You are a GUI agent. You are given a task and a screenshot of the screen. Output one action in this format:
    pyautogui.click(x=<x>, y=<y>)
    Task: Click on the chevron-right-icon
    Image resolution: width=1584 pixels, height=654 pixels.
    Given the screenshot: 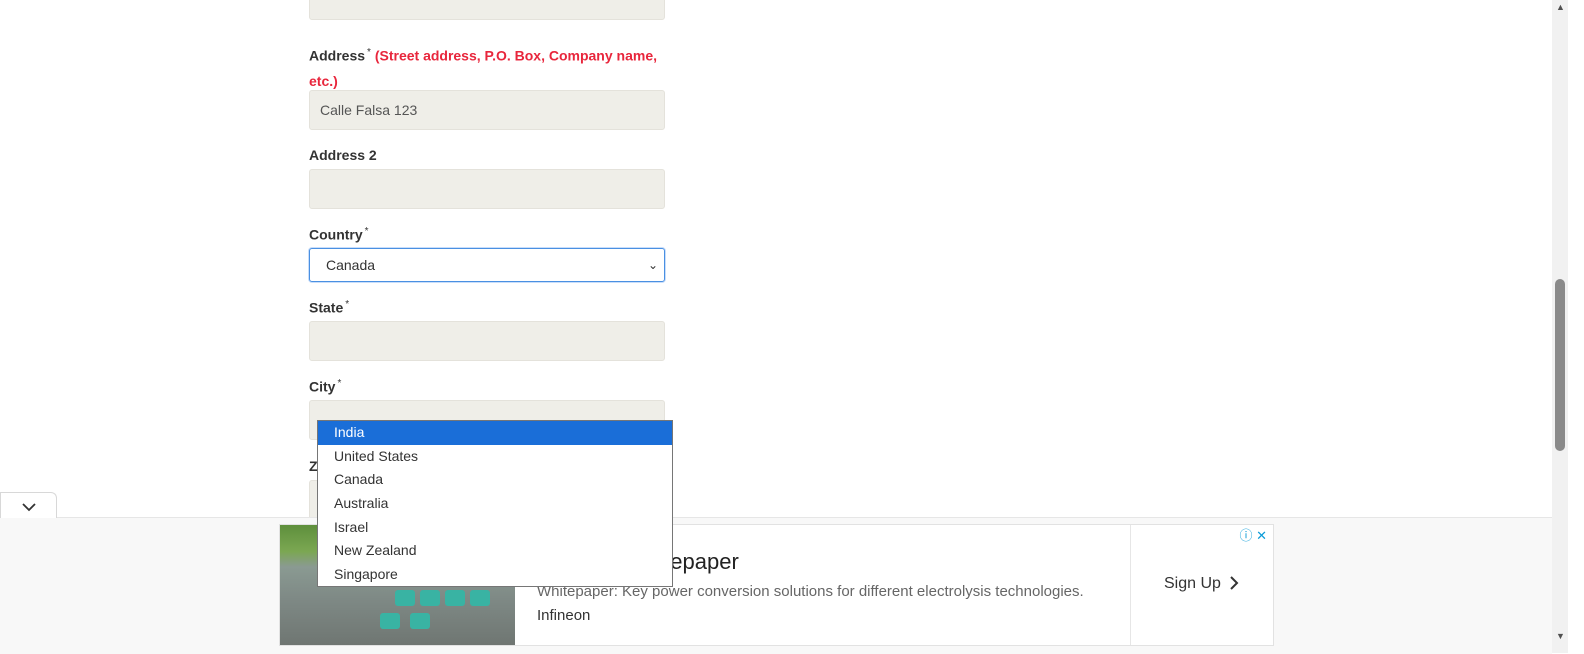 What is the action you would take?
    pyautogui.click(x=1234, y=583)
    